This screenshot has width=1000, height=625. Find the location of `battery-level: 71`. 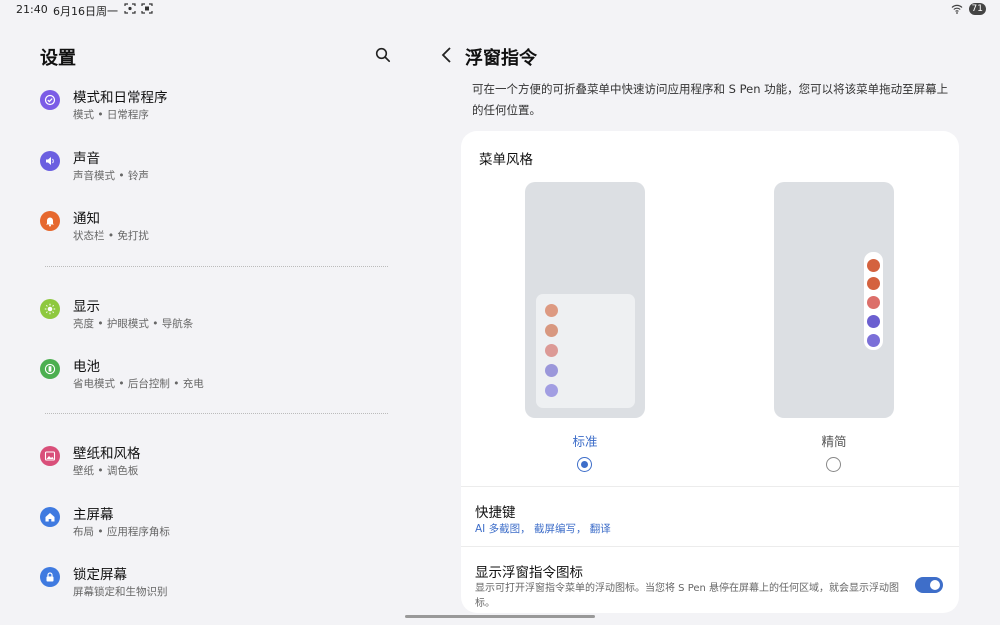

battery-level: 71 is located at coordinates (977, 9).